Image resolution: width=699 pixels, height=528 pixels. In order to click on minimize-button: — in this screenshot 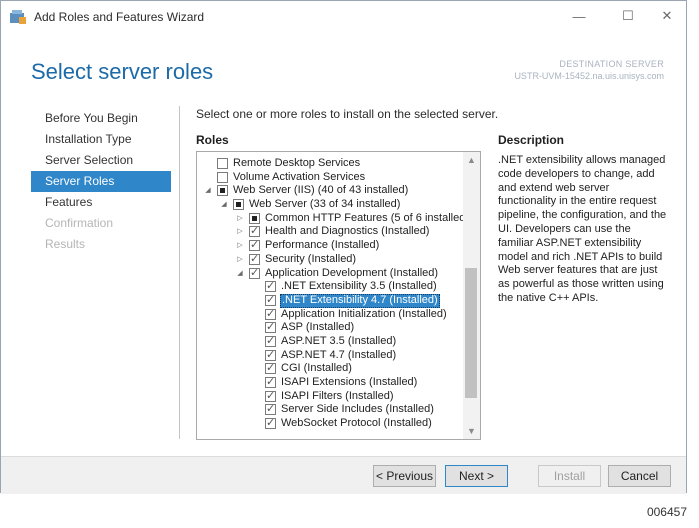, I will do `click(579, 16)`.